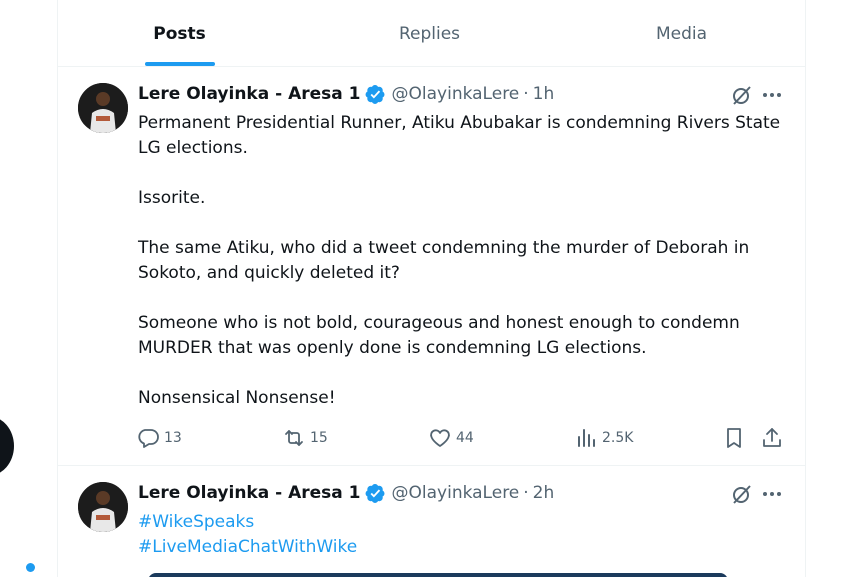 This screenshot has height=577, width=842. Describe the element at coordinates (305, 438) in the screenshot. I see `repost-button: 15` at that location.